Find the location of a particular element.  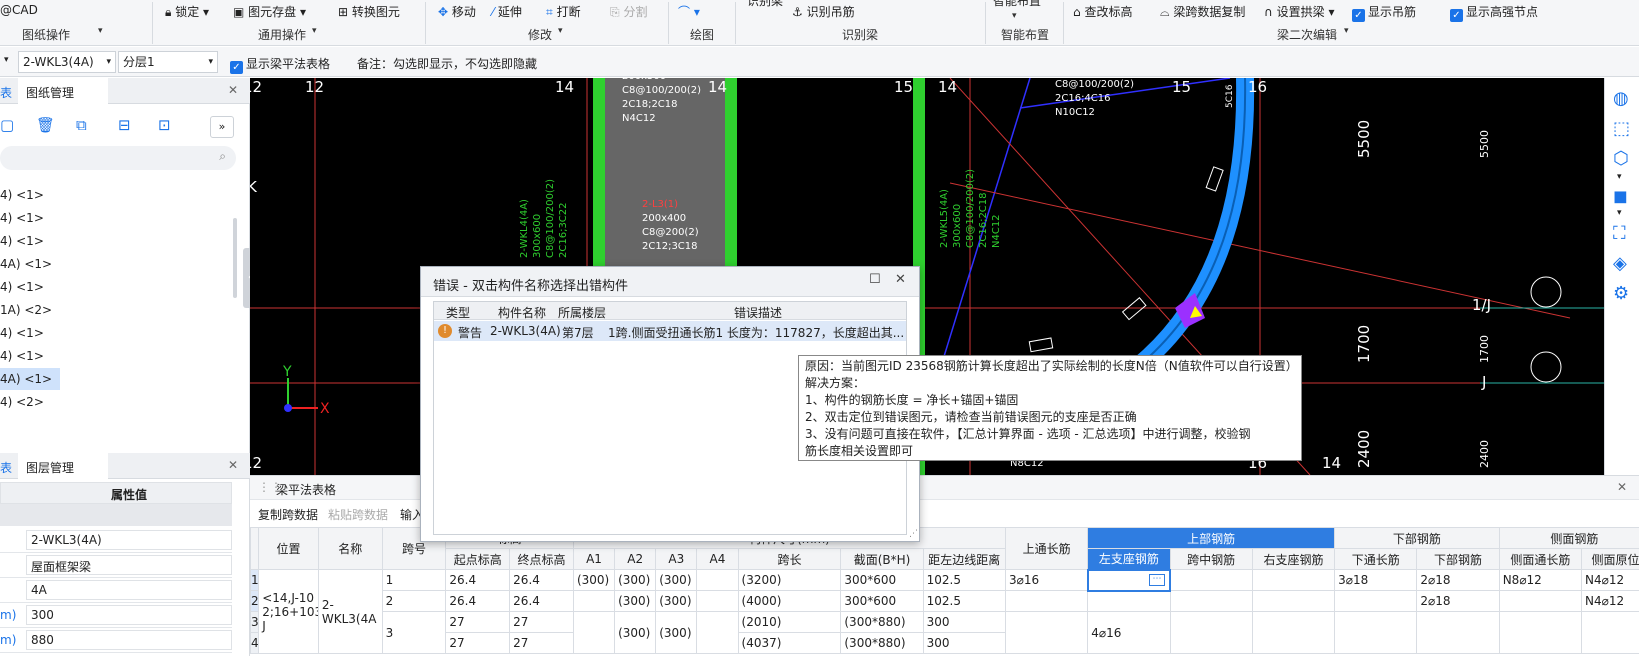

show-hanger-checkbox: ✓ 显示吊筋 is located at coordinates (1384, 12).